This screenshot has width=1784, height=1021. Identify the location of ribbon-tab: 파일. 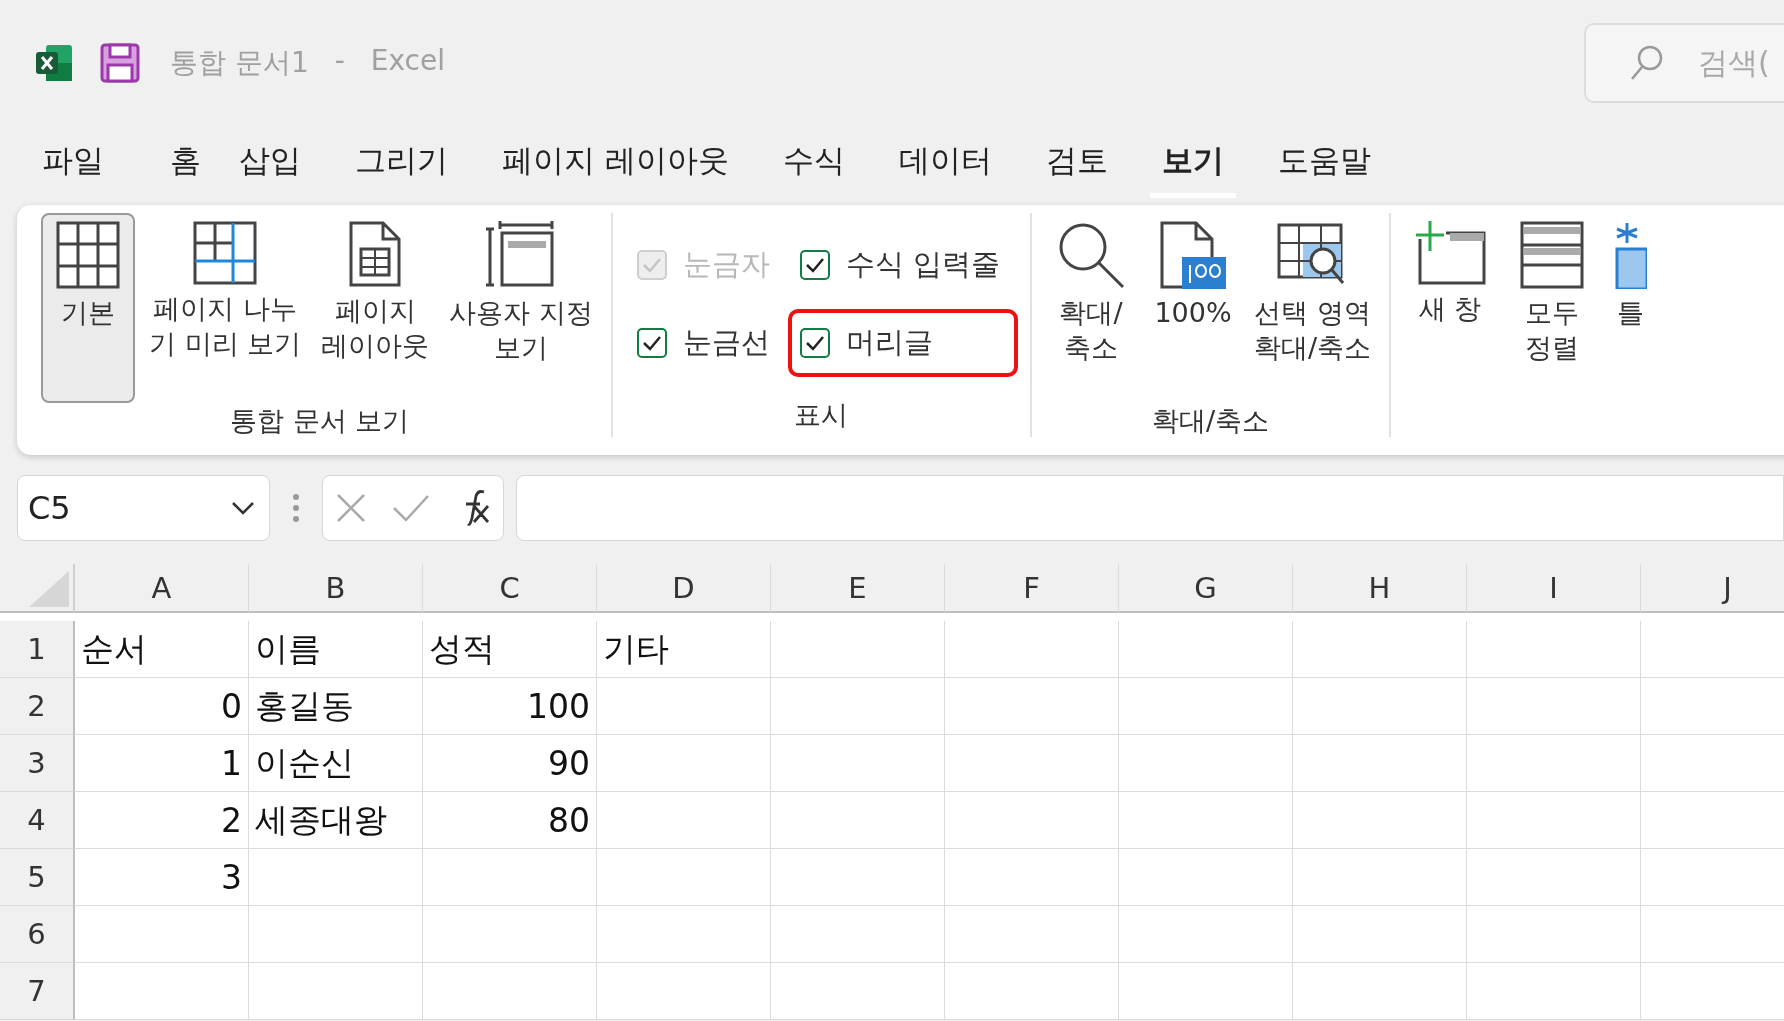
(73, 163).